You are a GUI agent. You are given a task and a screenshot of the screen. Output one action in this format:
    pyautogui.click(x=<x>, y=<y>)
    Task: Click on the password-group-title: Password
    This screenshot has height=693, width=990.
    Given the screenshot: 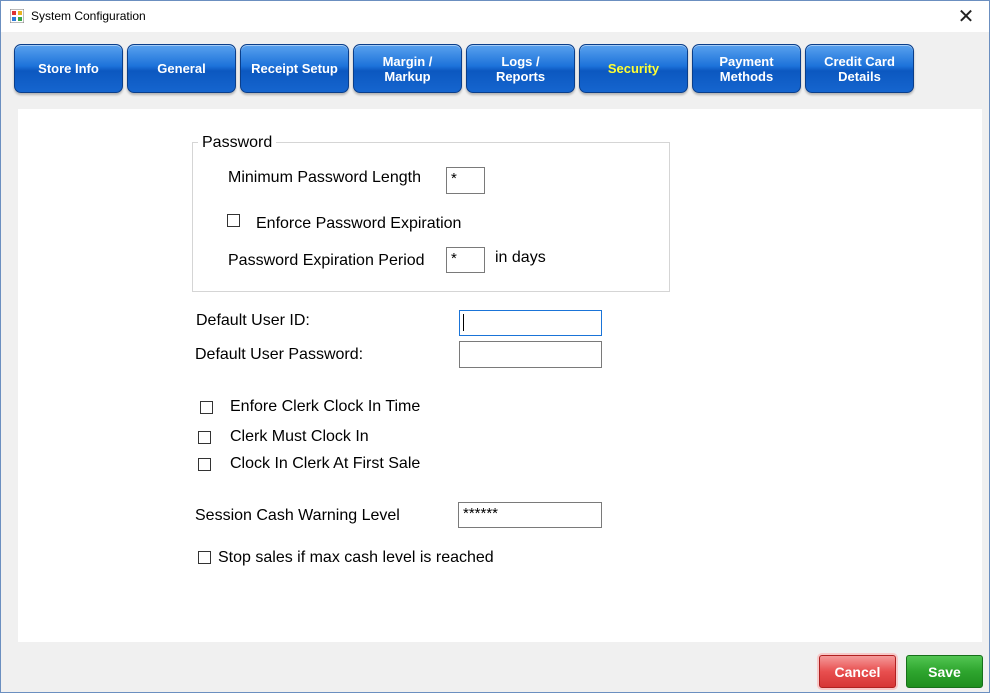 What is the action you would take?
    pyautogui.click(x=237, y=143)
    